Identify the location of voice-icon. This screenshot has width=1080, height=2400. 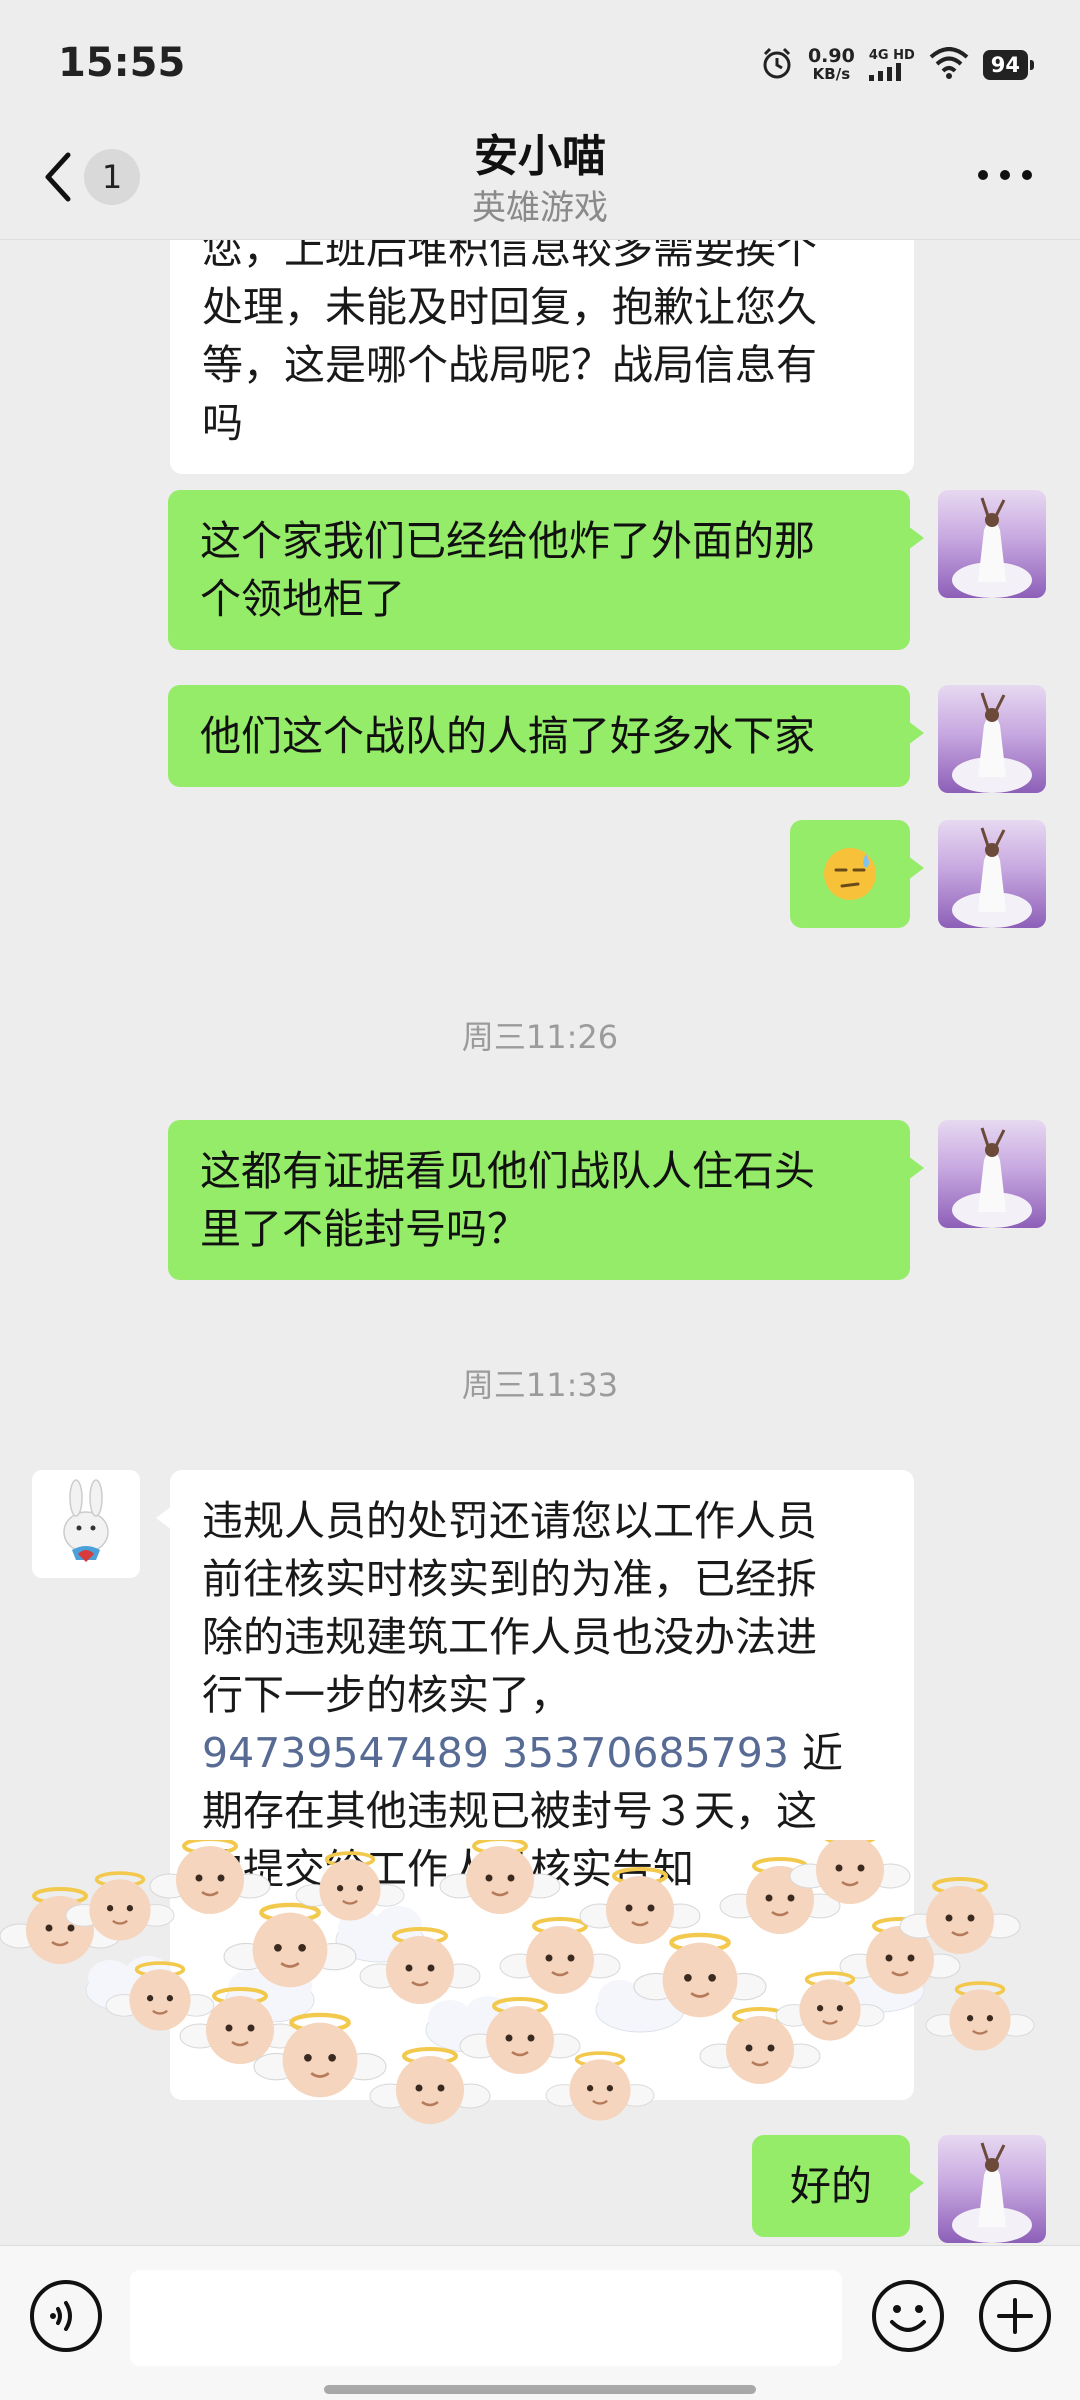
(66, 2316).